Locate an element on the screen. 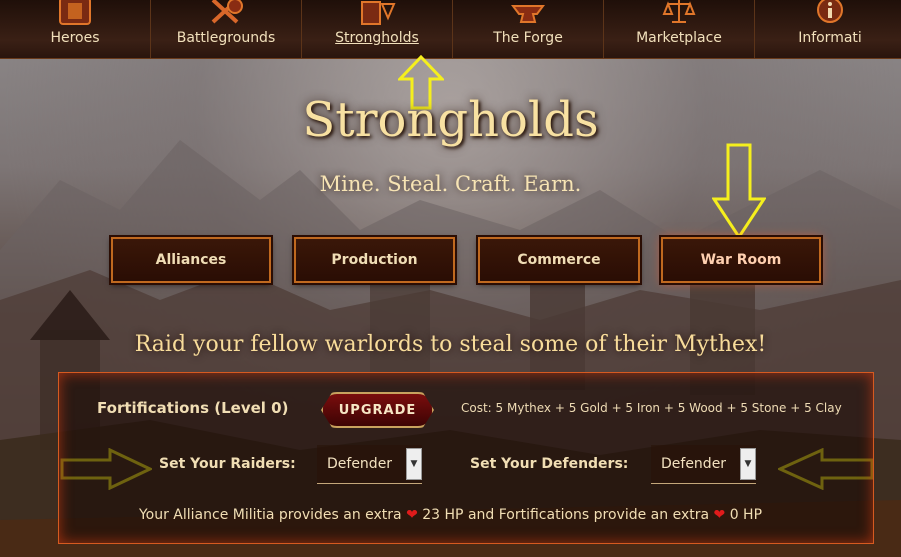 The height and width of the screenshot is (557, 901). raiders-select: Defender ▼ is located at coordinates (369, 464).